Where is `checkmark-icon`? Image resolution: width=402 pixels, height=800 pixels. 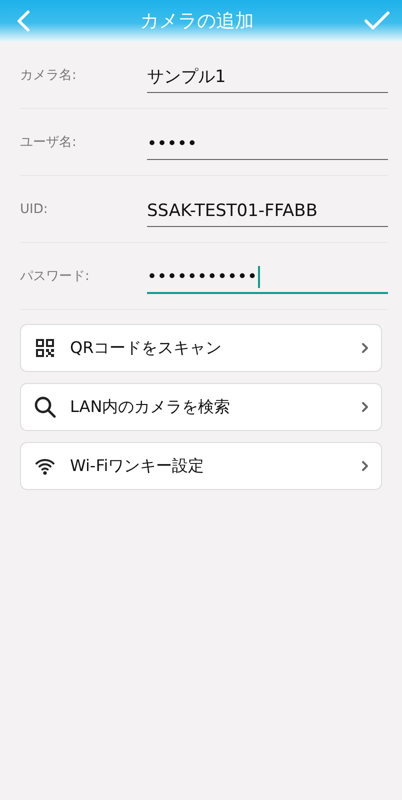 checkmark-icon is located at coordinates (377, 21).